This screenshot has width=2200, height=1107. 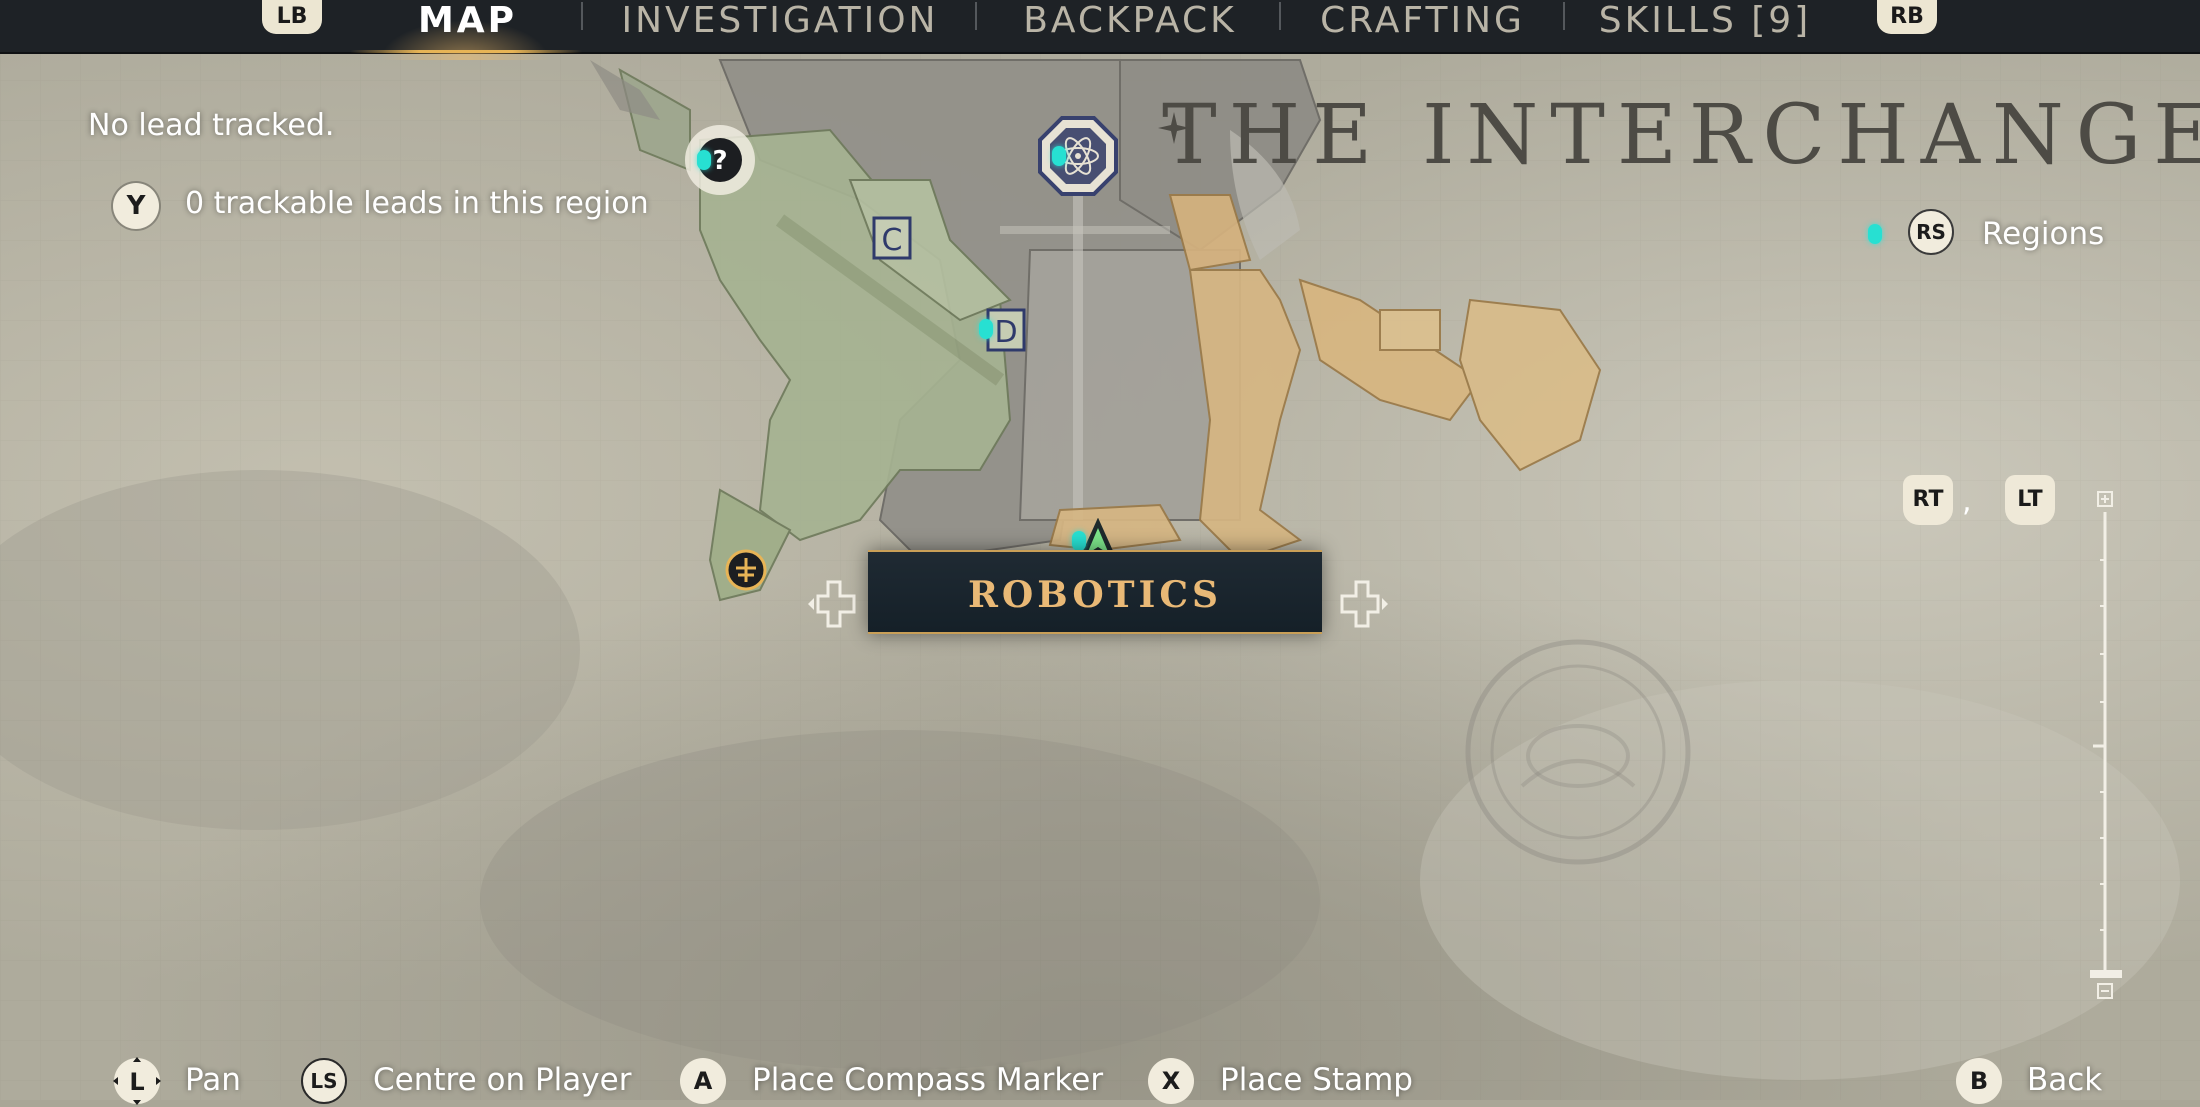 I want to click on rb-button: RB, so click(x=1907, y=17).